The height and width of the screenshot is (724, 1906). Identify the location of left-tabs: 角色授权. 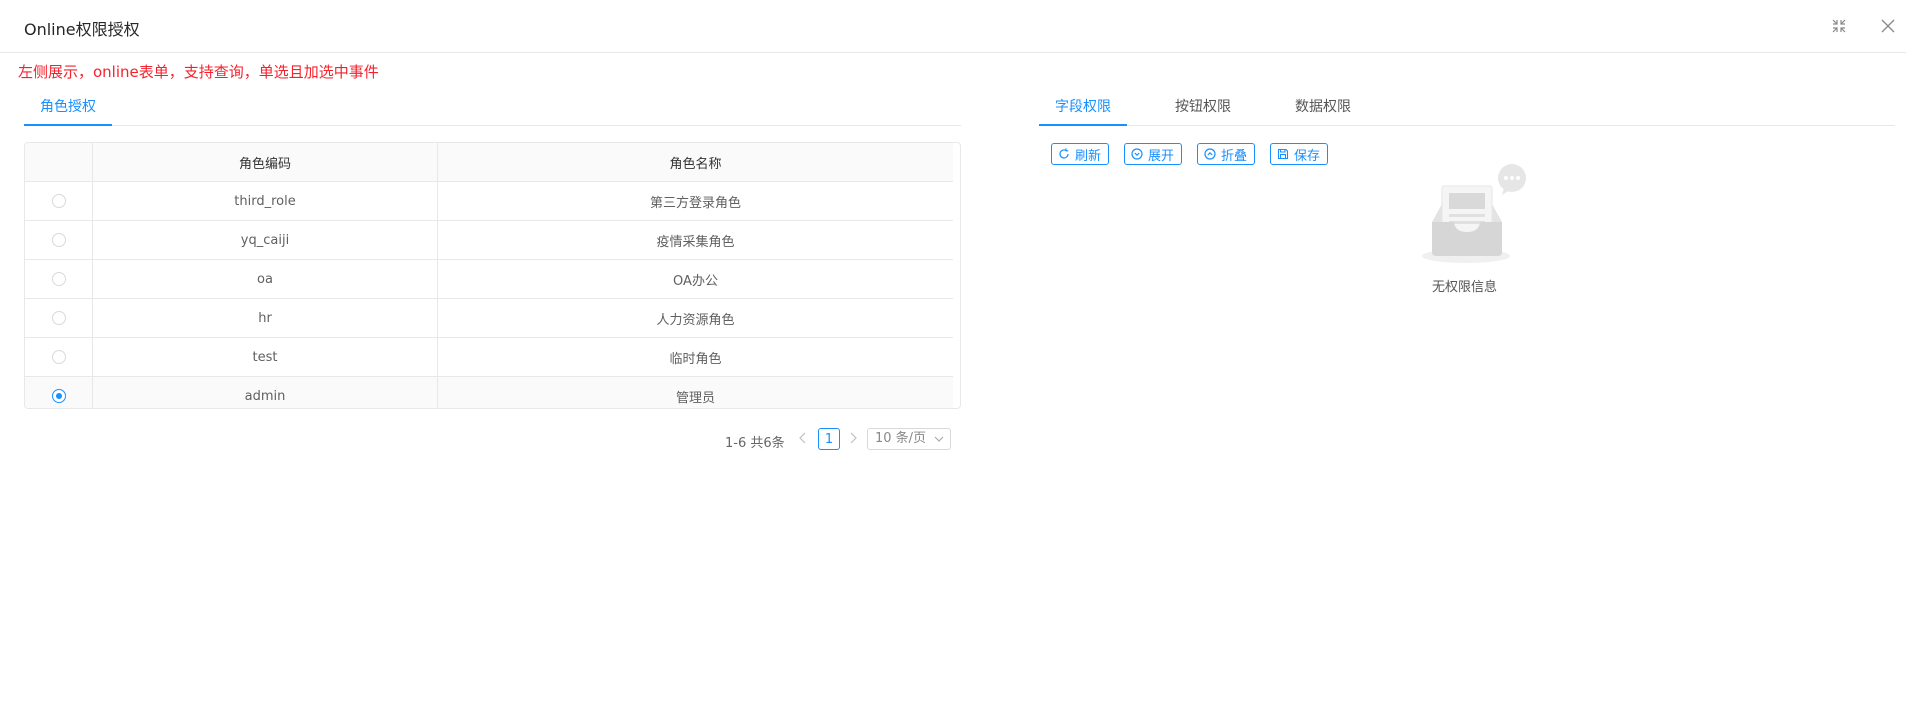
(492, 105).